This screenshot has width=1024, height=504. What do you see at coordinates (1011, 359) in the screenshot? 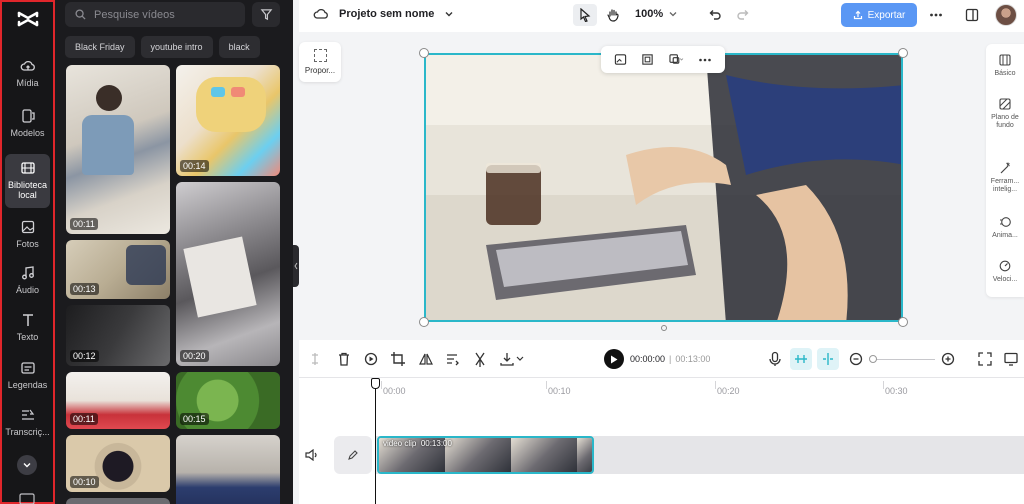
I see `preview-icon` at bounding box center [1011, 359].